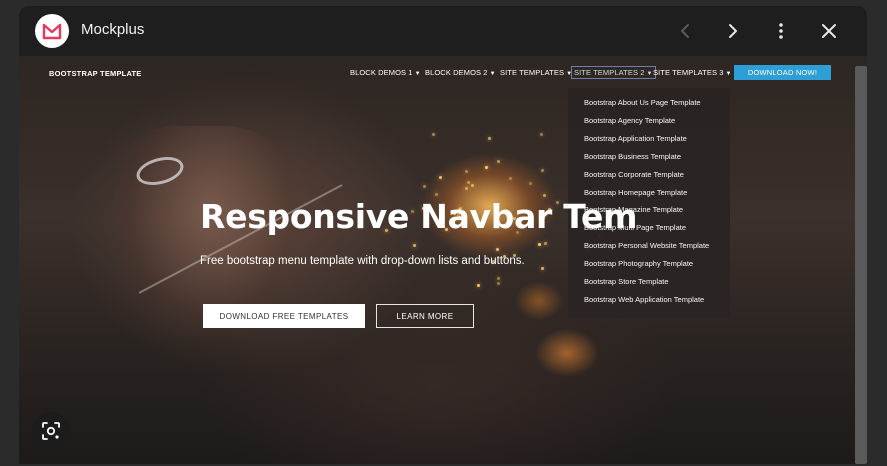  I want to click on dropdown-item: Bootstrap Personal Website Template, so click(646, 245).